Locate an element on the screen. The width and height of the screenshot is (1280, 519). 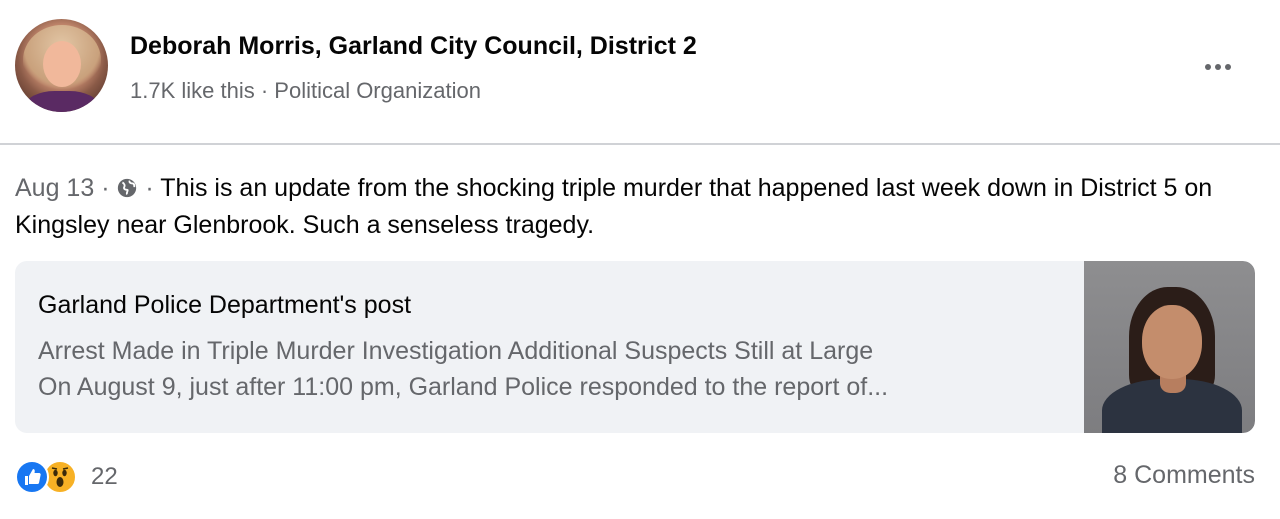
comments-count-link: 8 Comments is located at coordinates (1184, 475).